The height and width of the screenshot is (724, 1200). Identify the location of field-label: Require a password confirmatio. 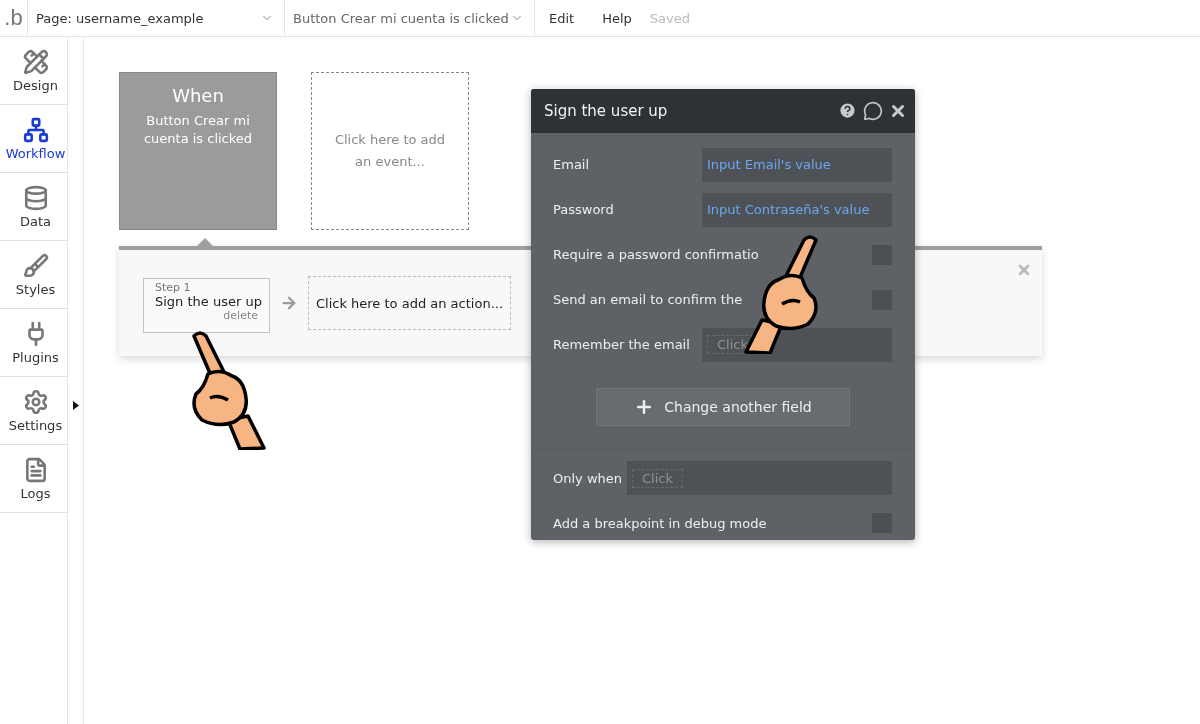
(656, 255).